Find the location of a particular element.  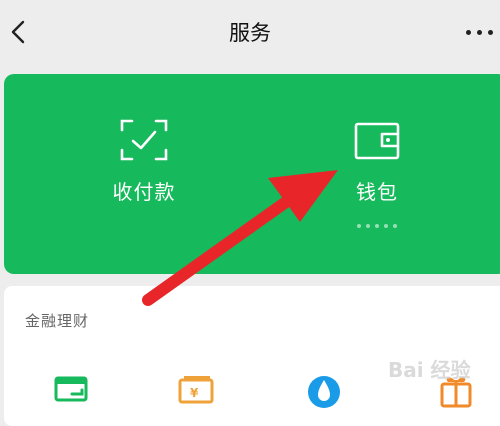

scan-check-icon is located at coordinates (144, 140).